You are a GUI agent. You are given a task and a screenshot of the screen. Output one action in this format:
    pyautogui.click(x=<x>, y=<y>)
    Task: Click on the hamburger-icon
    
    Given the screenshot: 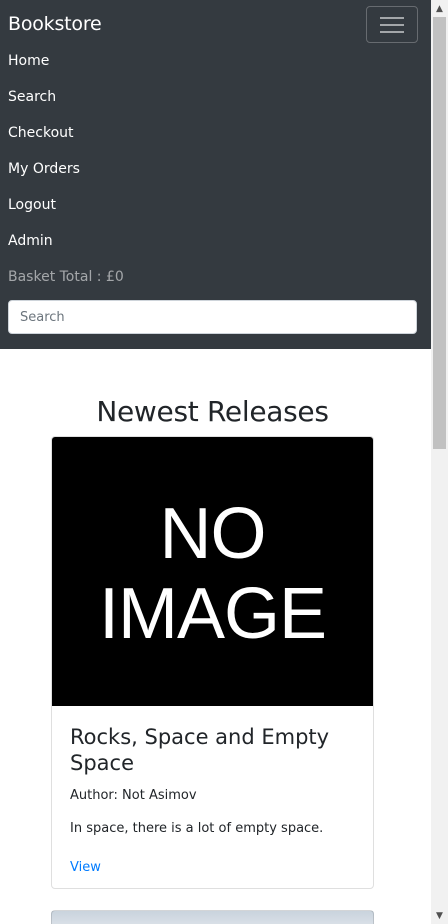 What is the action you would take?
    pyautogui.click(x=392, y=25)
    